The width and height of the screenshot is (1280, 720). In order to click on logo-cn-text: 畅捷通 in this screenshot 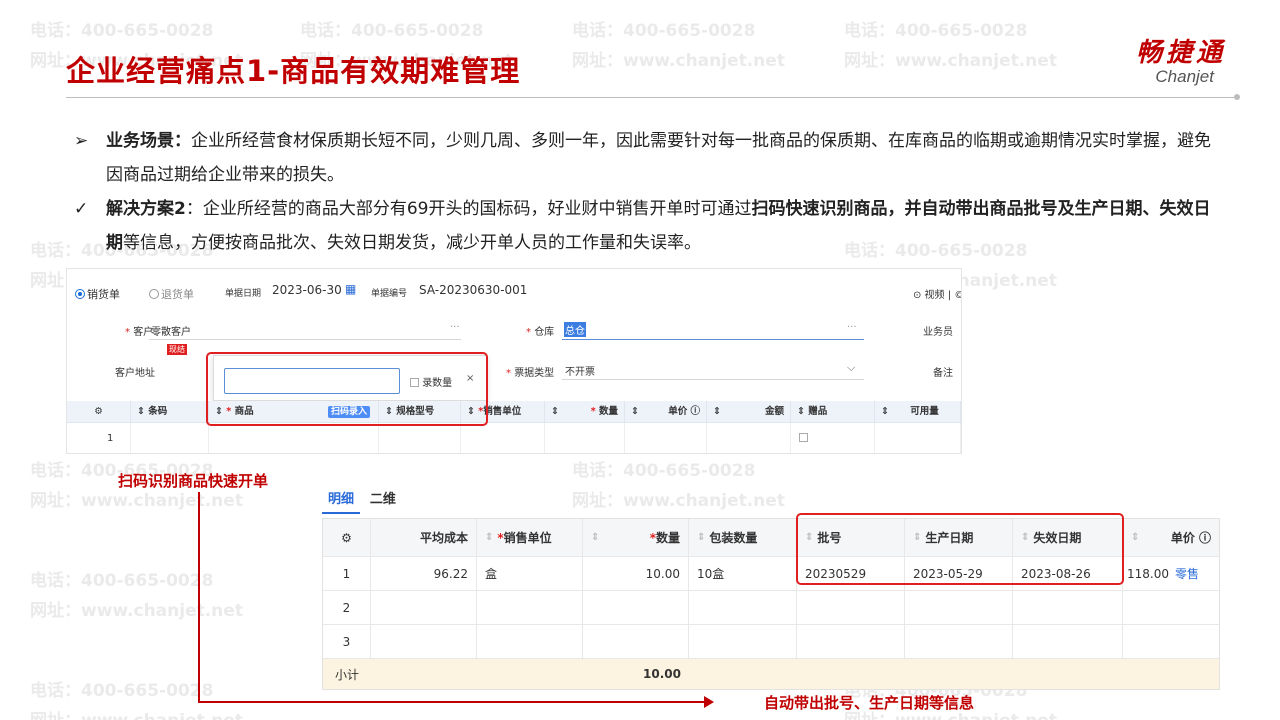, I will do `click(1180, 53)`.